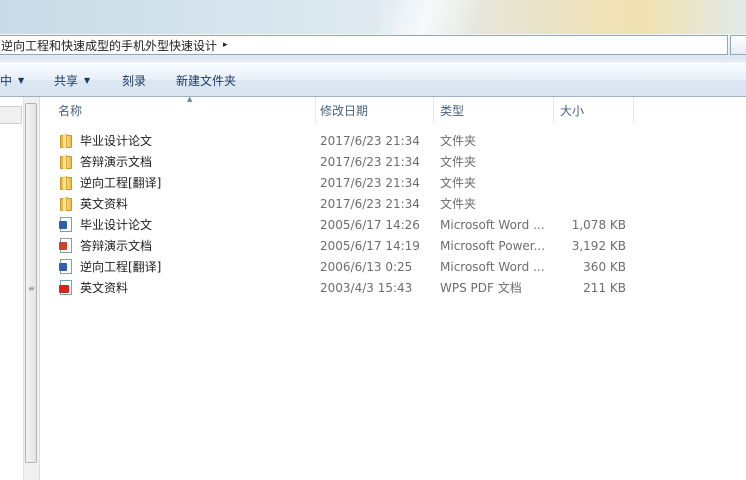 Image resolution: width=746 pixels, height=480 pixels. Describe the element at coordinates (20, 288) in the screenshot. I see `navigation-pane: ≡` at that location.